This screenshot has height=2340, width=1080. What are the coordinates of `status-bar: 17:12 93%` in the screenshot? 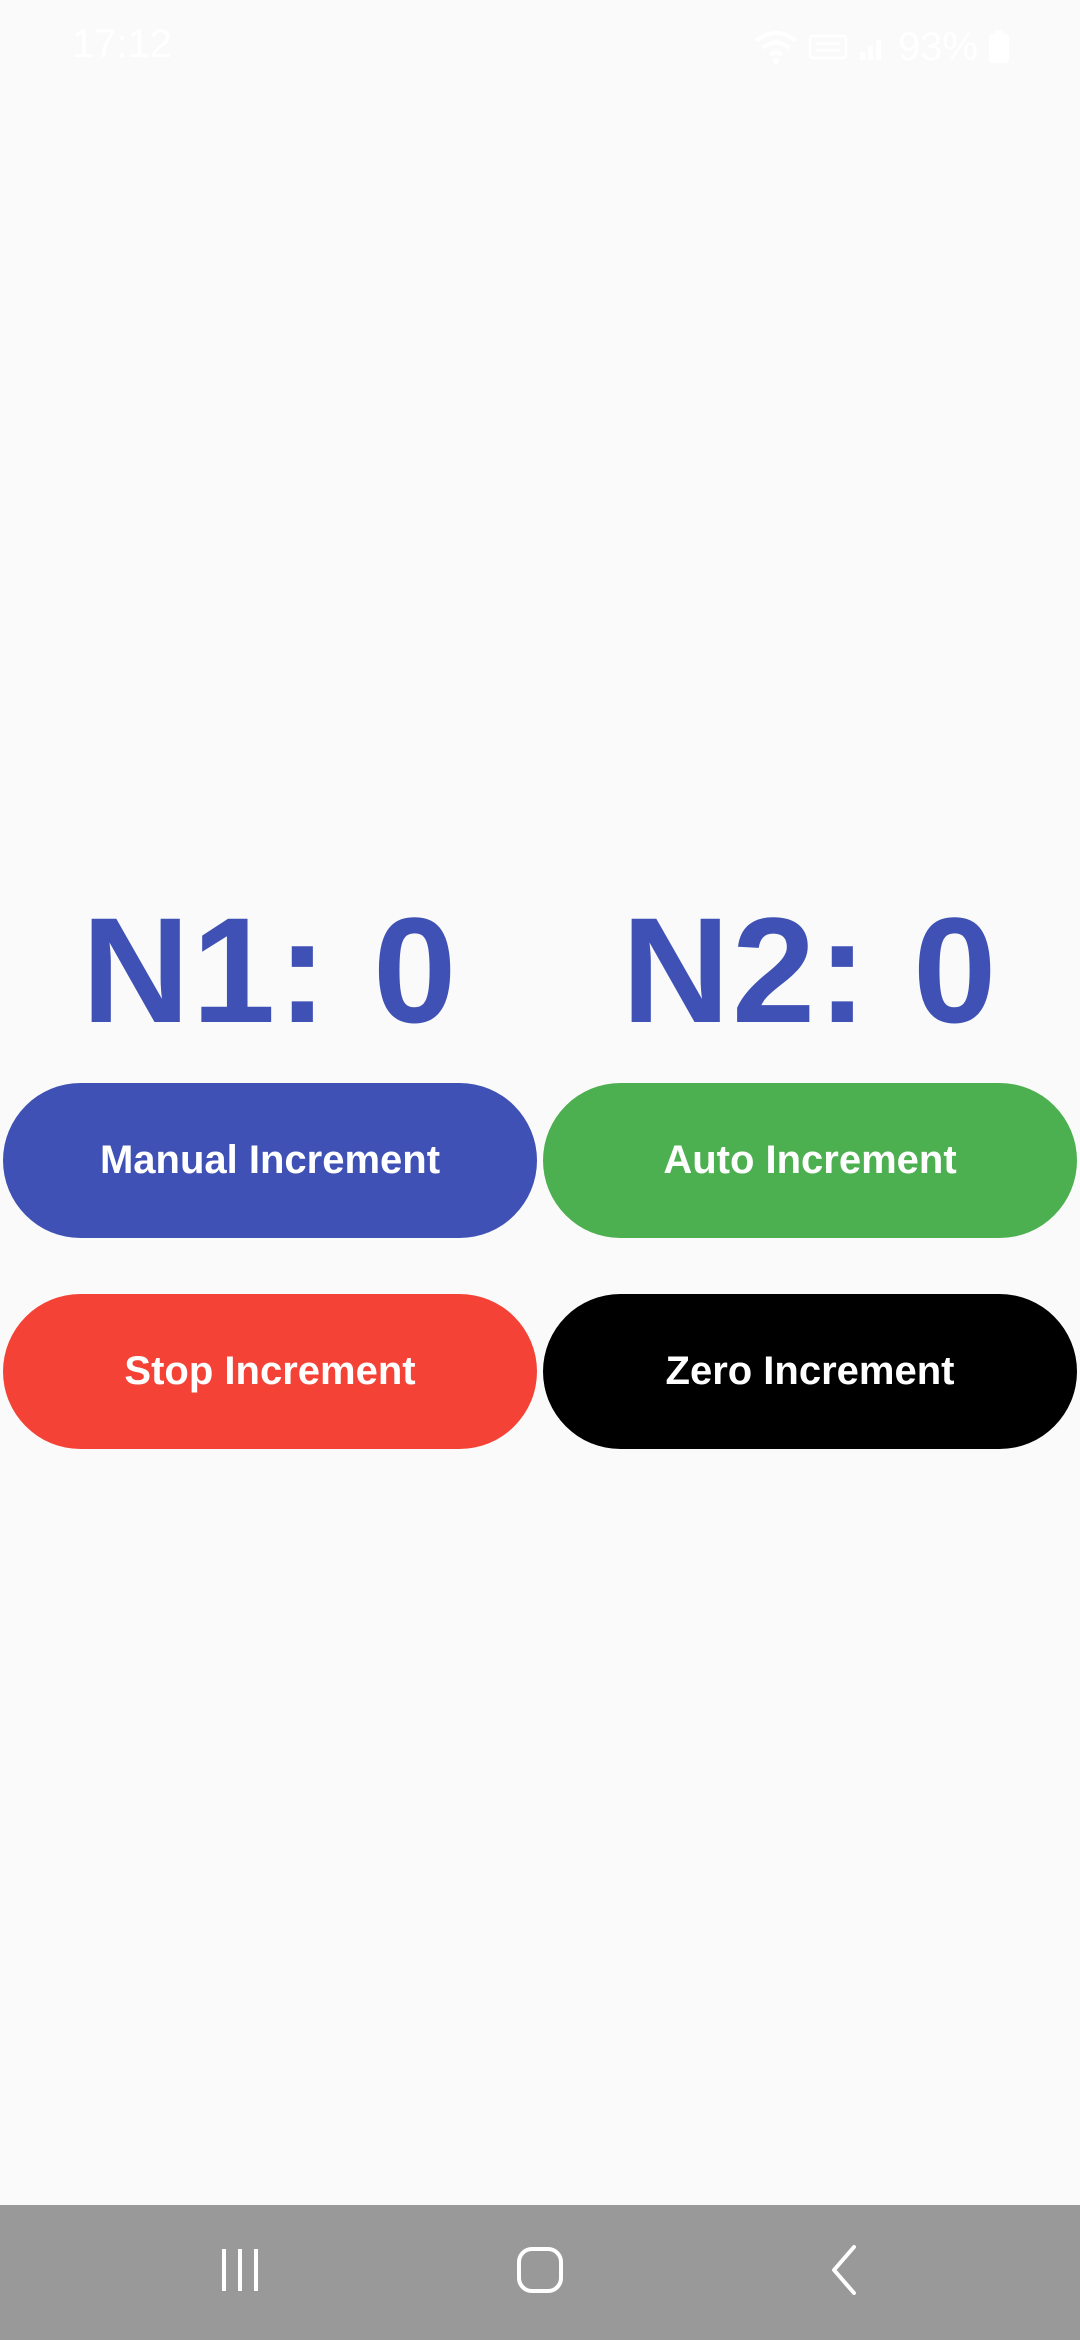 It's located at (540, 47).